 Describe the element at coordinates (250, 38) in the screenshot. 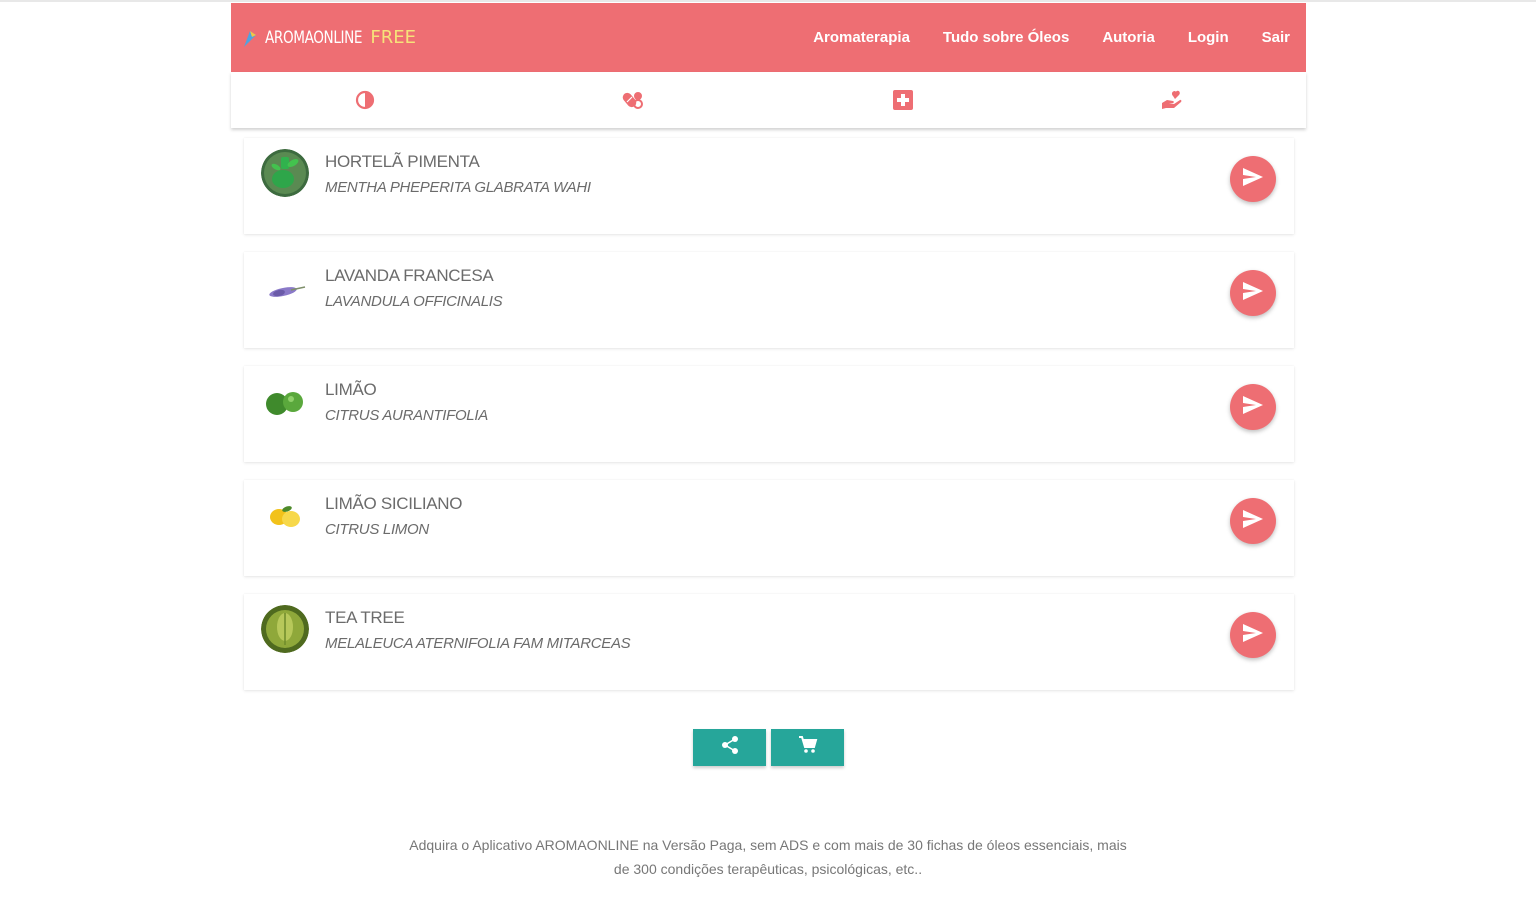

I see `leaf-logo-icon` at that location.